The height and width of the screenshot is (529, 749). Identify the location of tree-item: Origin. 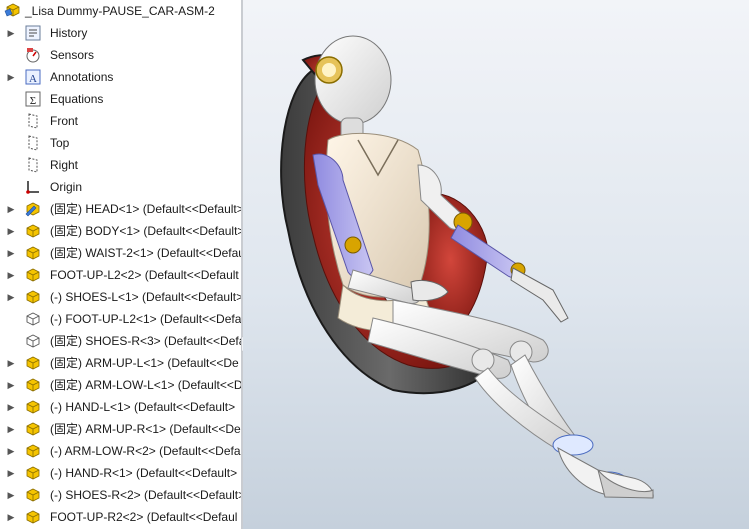
(120, 187).